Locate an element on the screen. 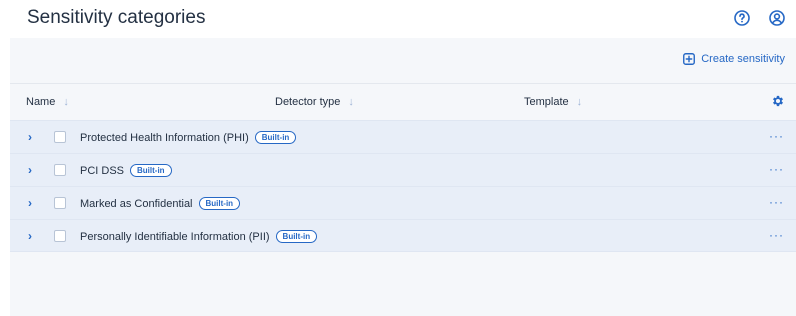 The width and height of the screenshot is (796, 316). row-name: Protected Health Information (PHI) is located at coordinates (164, 137).